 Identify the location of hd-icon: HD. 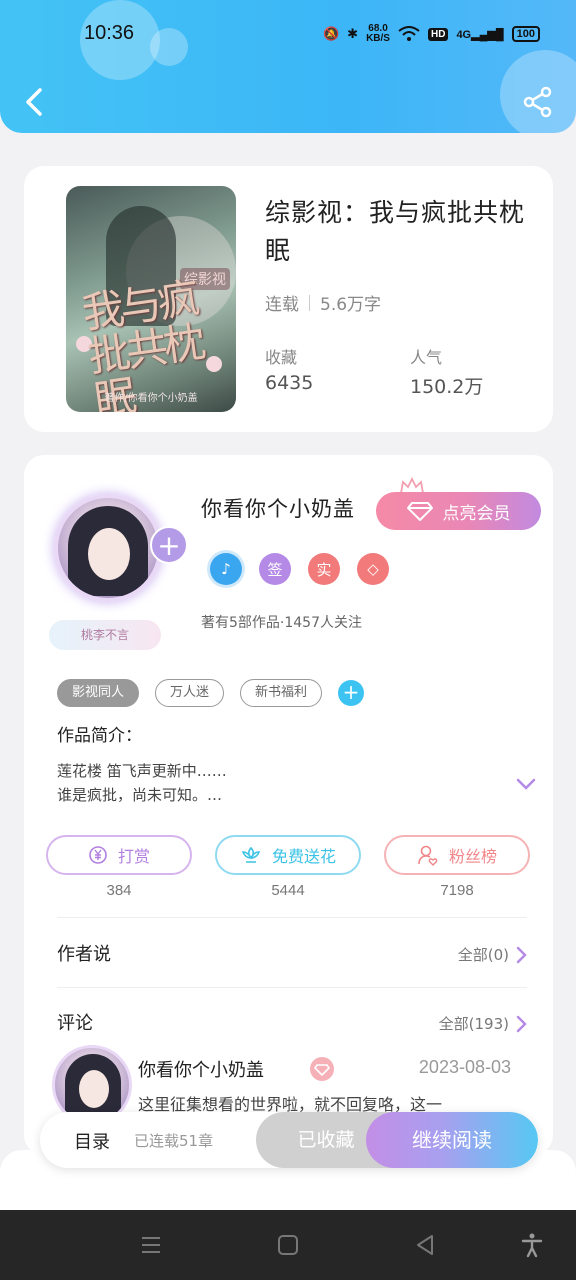
(438, 34).